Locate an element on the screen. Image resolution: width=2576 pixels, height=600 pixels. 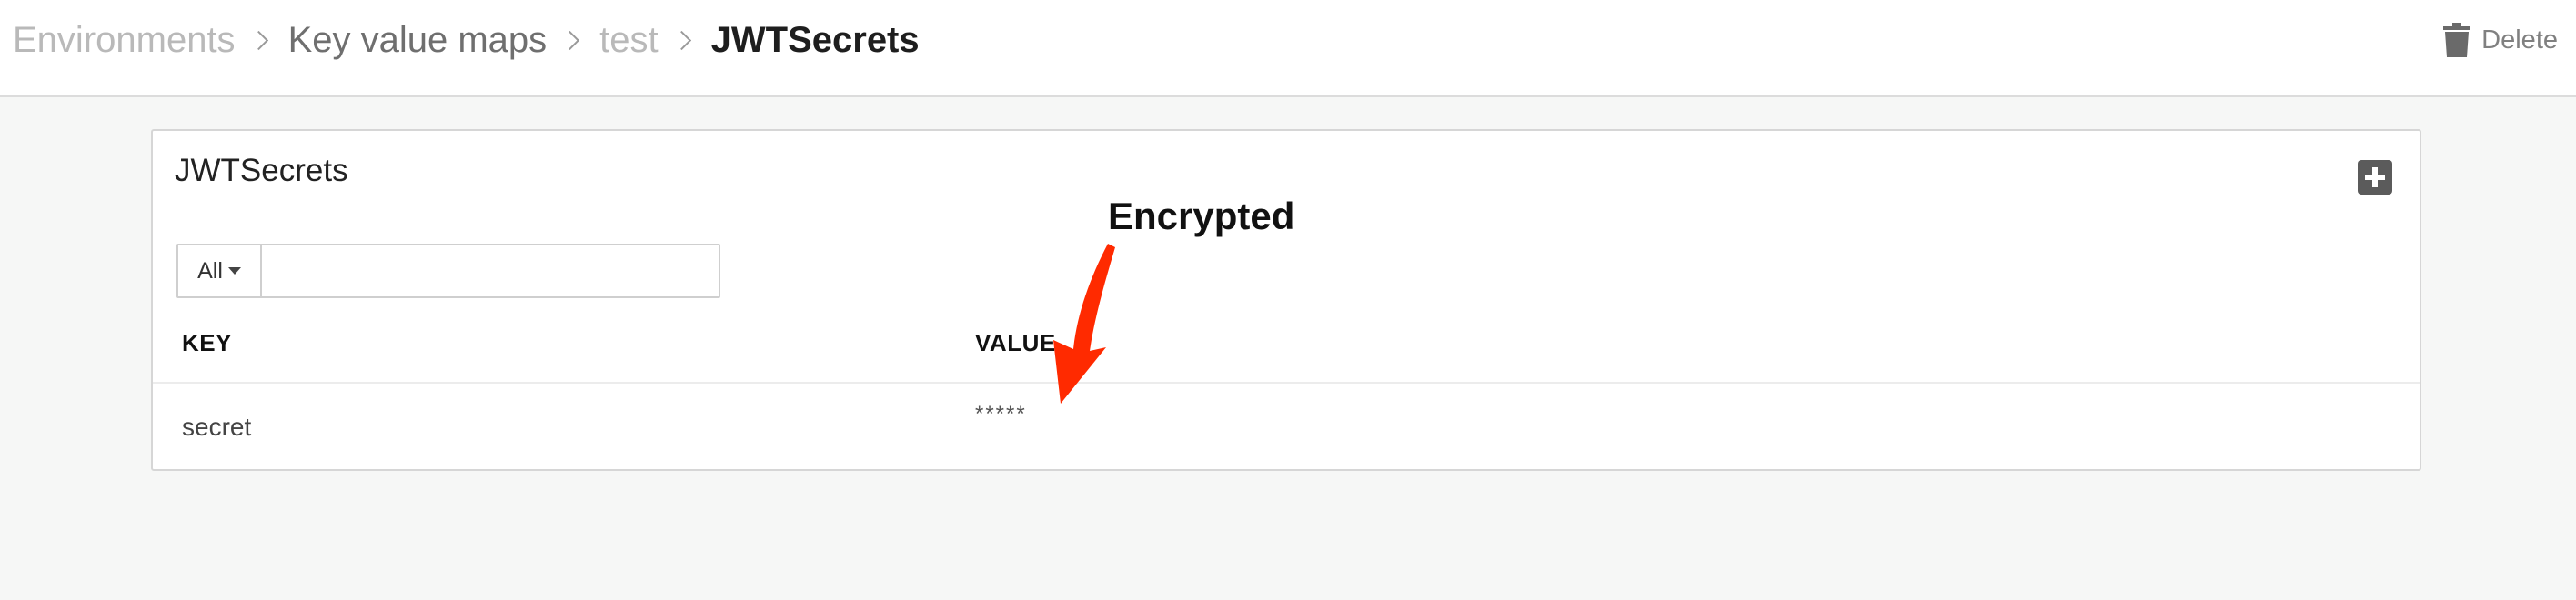
filter-input is located at coordinates (490, 270).